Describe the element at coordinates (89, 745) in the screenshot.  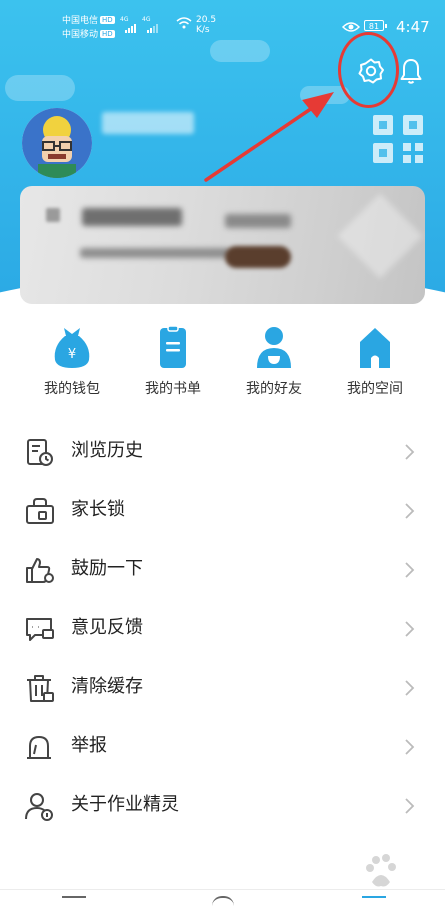
I see `menu-item-label: 举报` at that location.